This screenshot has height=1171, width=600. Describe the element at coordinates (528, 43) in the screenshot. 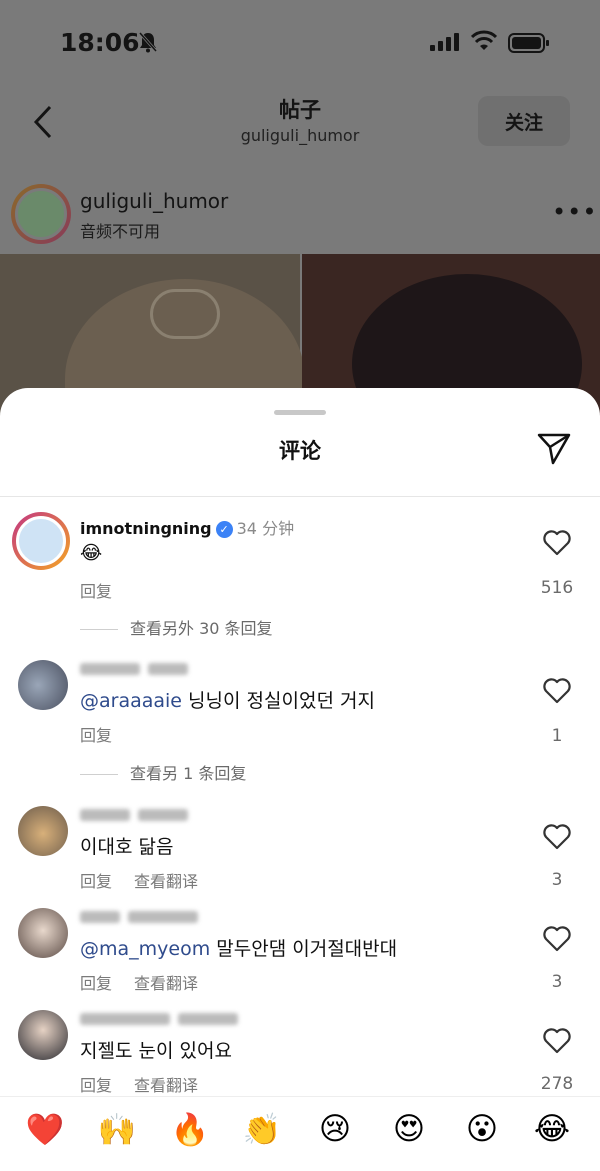

I see `battery-icon` at that location.